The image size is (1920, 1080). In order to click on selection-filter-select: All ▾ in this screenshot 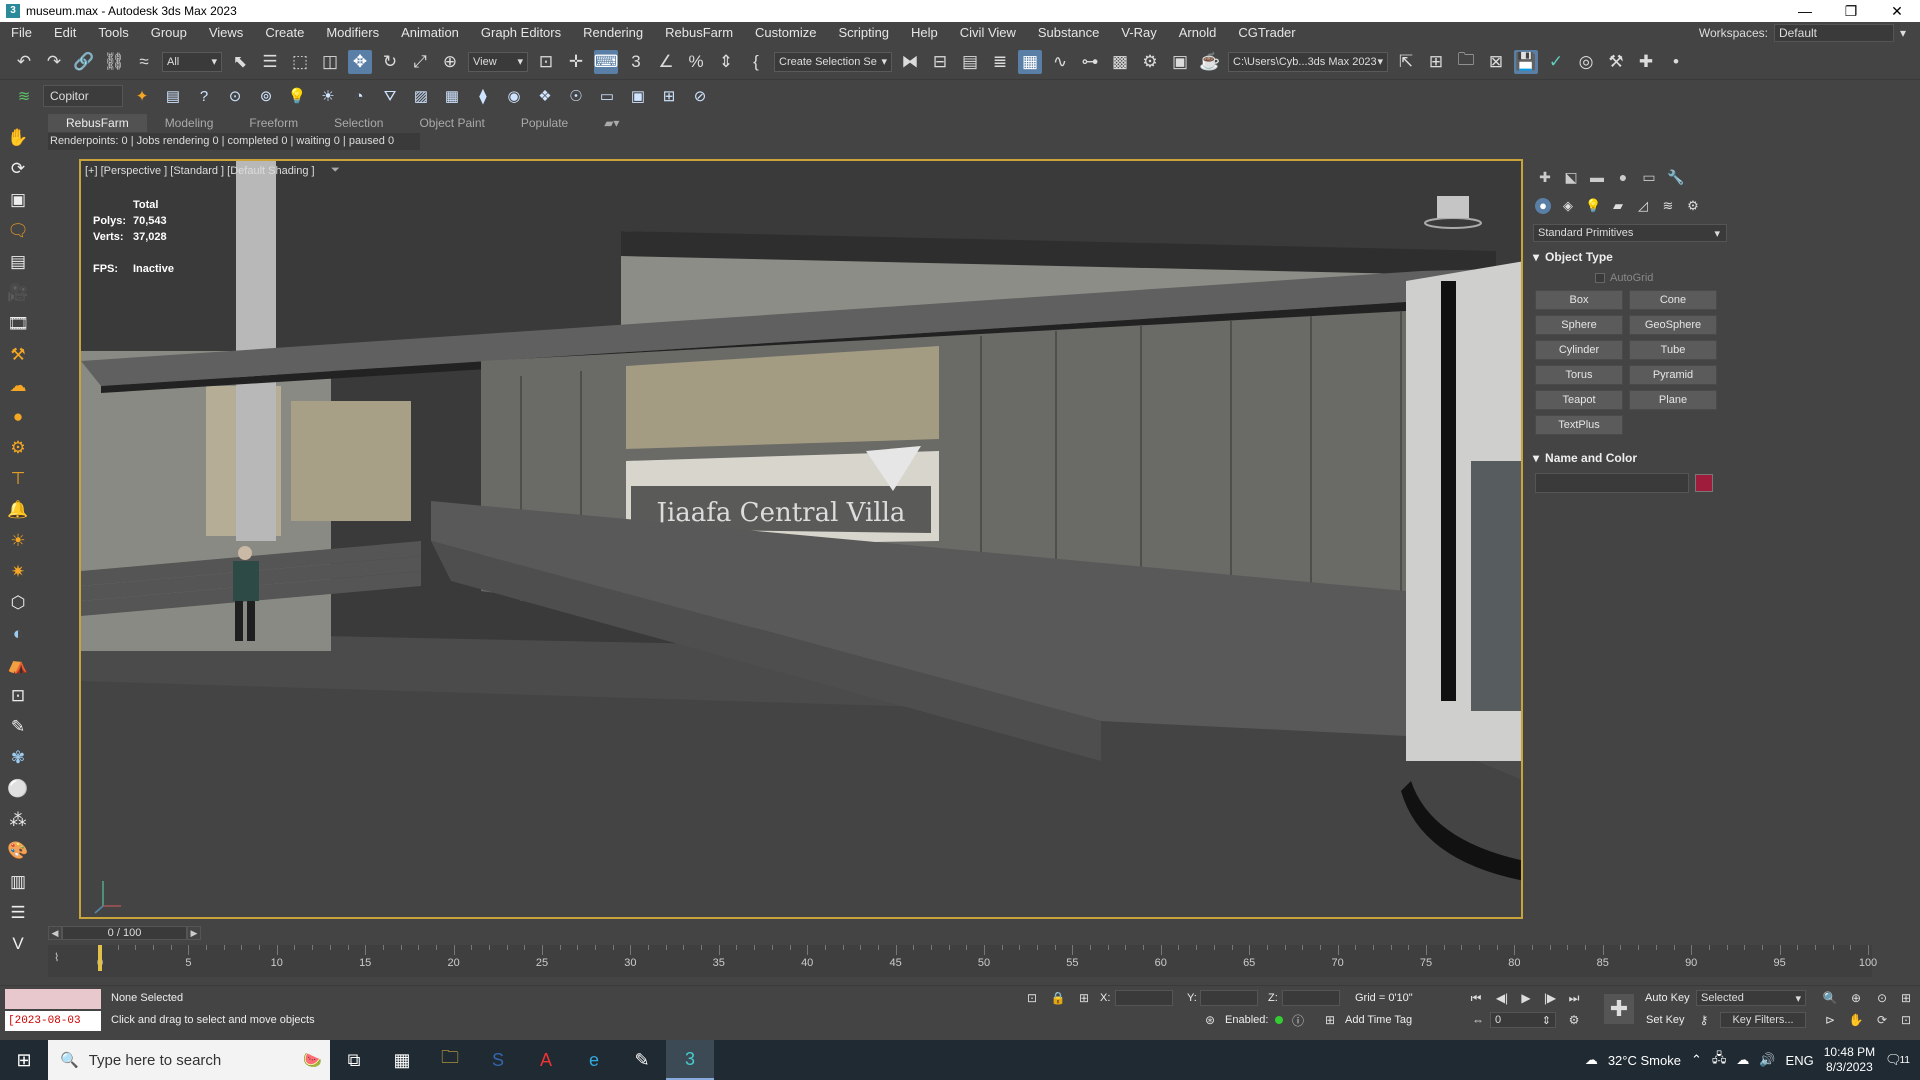, I will do `click(192, 61)`.